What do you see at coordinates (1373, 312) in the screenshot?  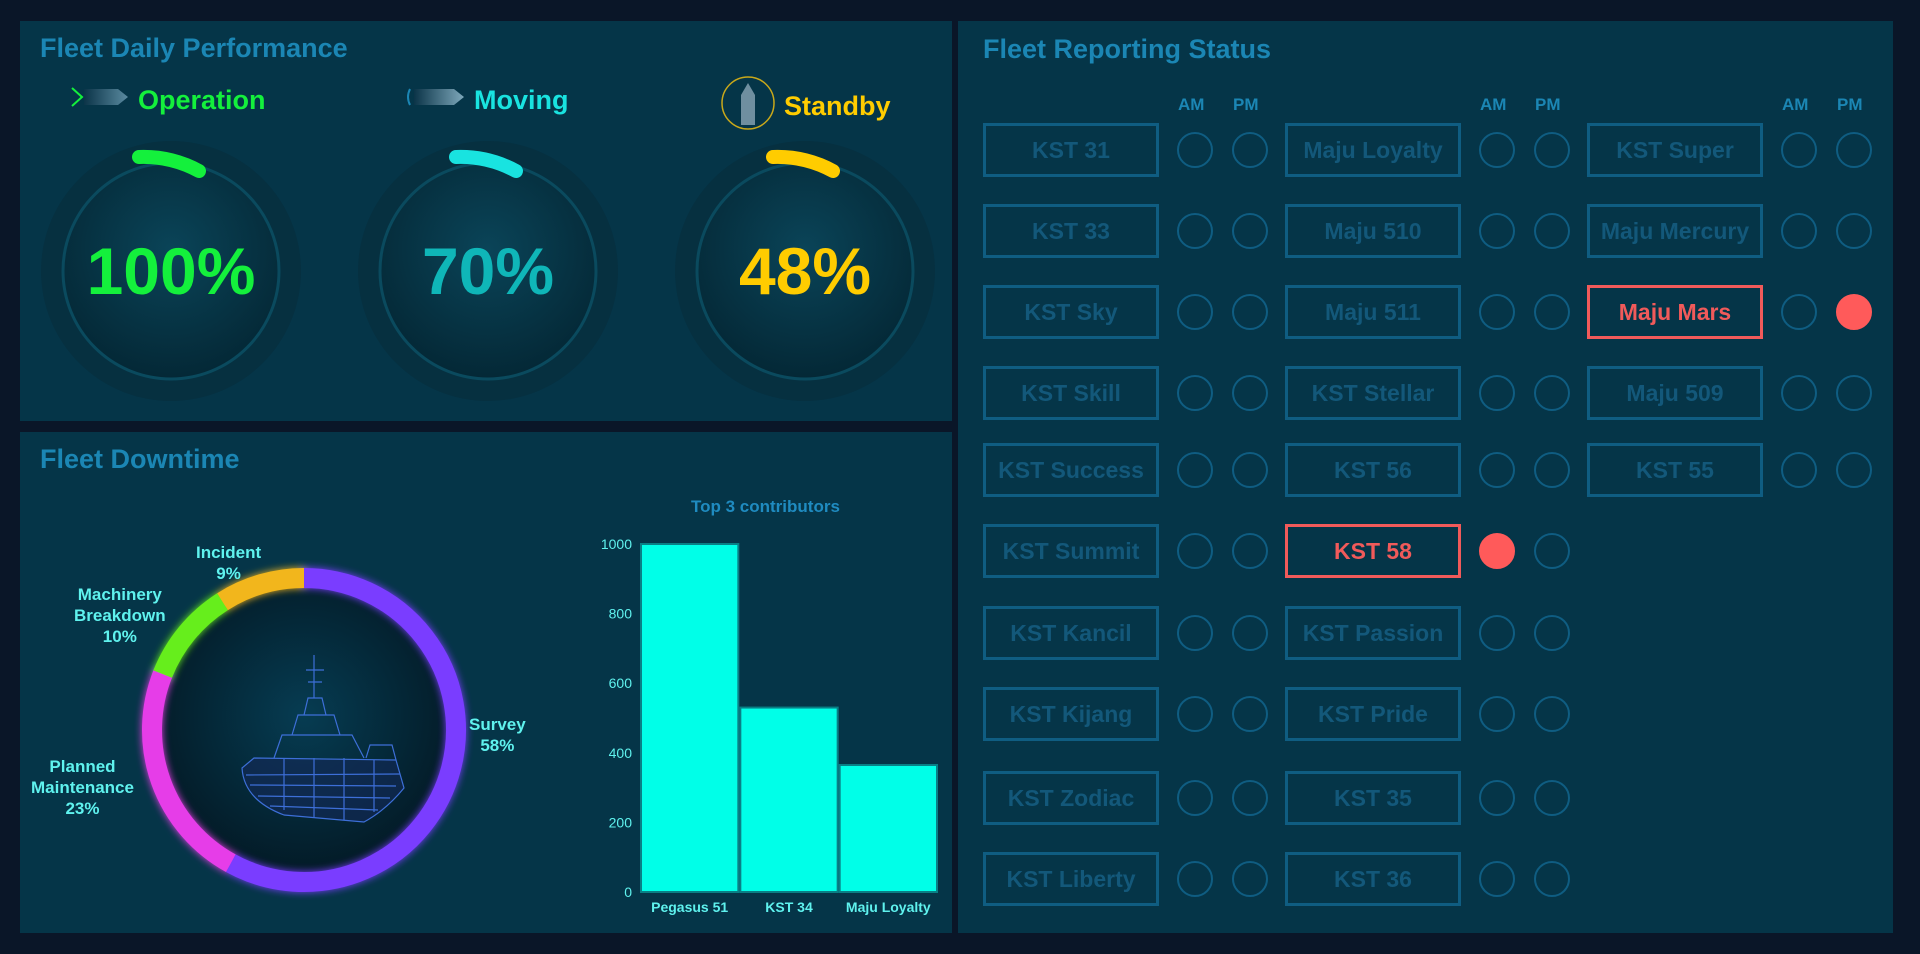 I see `vessel-maju-511: Maju 511` at bounding box center [1373, 312].